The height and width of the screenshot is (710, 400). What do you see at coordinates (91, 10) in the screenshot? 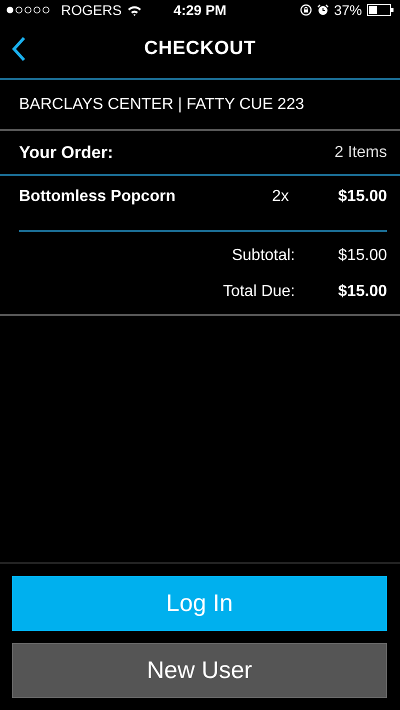
I see `carrier-name: ROGERS` at bounding box center [91, 10].